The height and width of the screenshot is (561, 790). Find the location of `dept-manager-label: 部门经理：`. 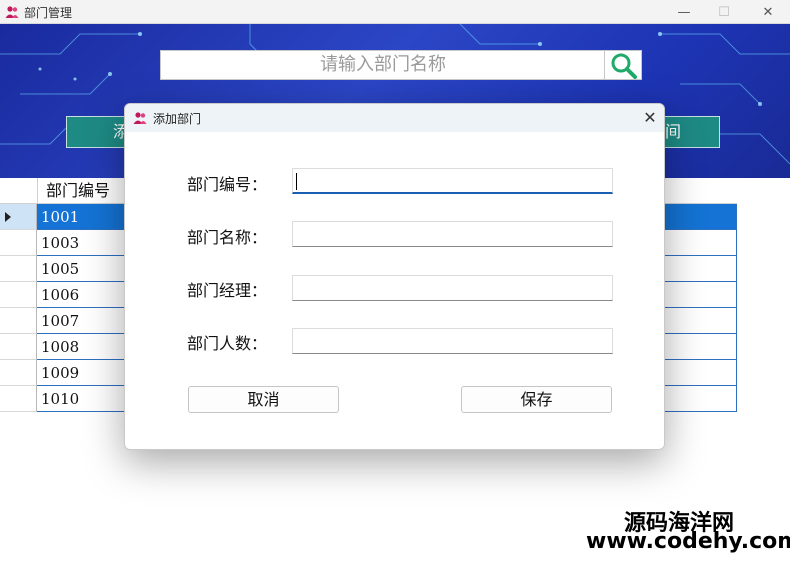

dept-manager-label: 部门经理： is located at coordinates (227, 290).